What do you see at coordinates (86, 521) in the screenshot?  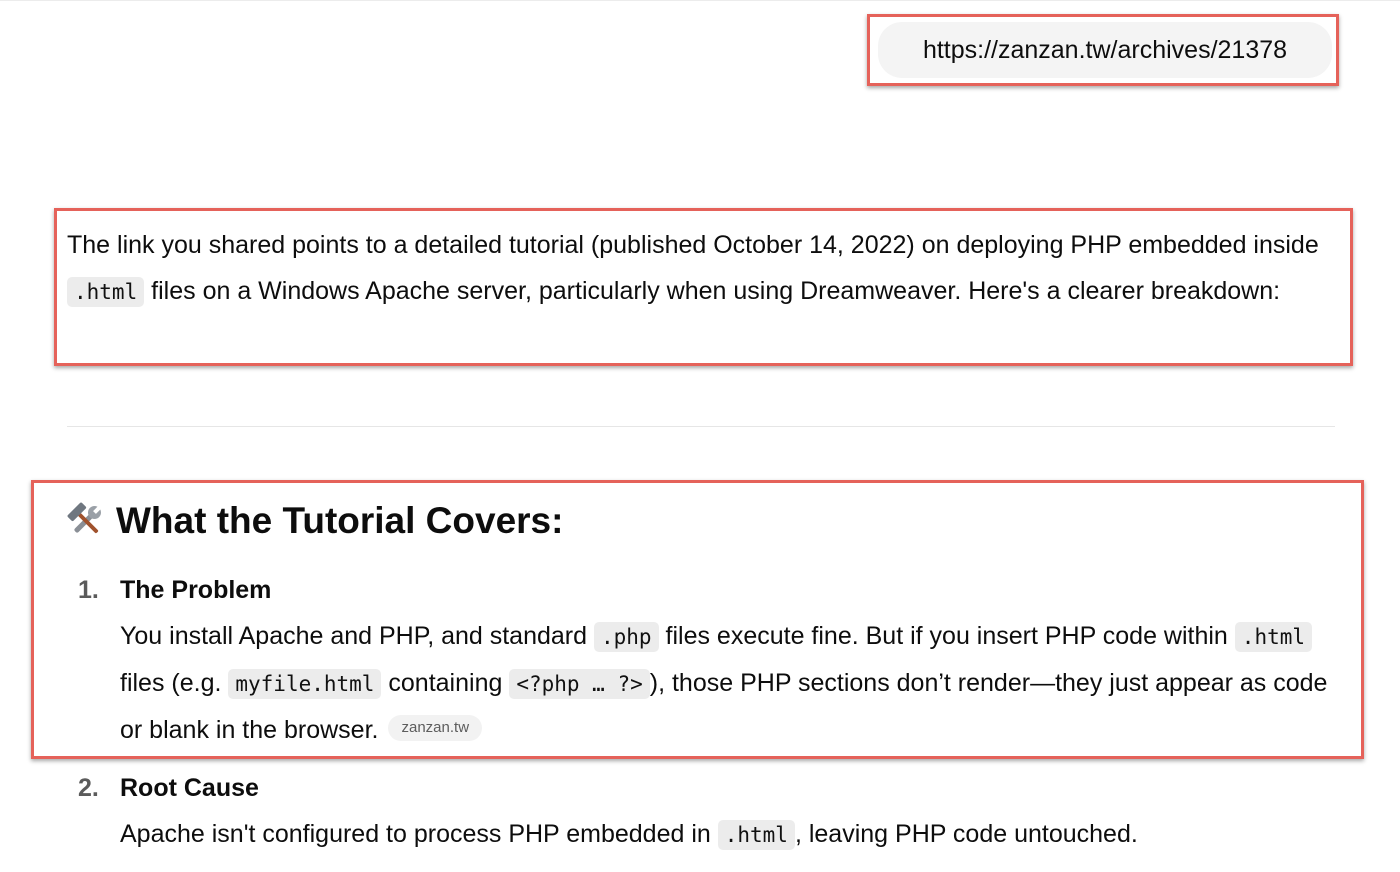 I see `hammer-and-wrench-icon` at bounding box center [86, 521].